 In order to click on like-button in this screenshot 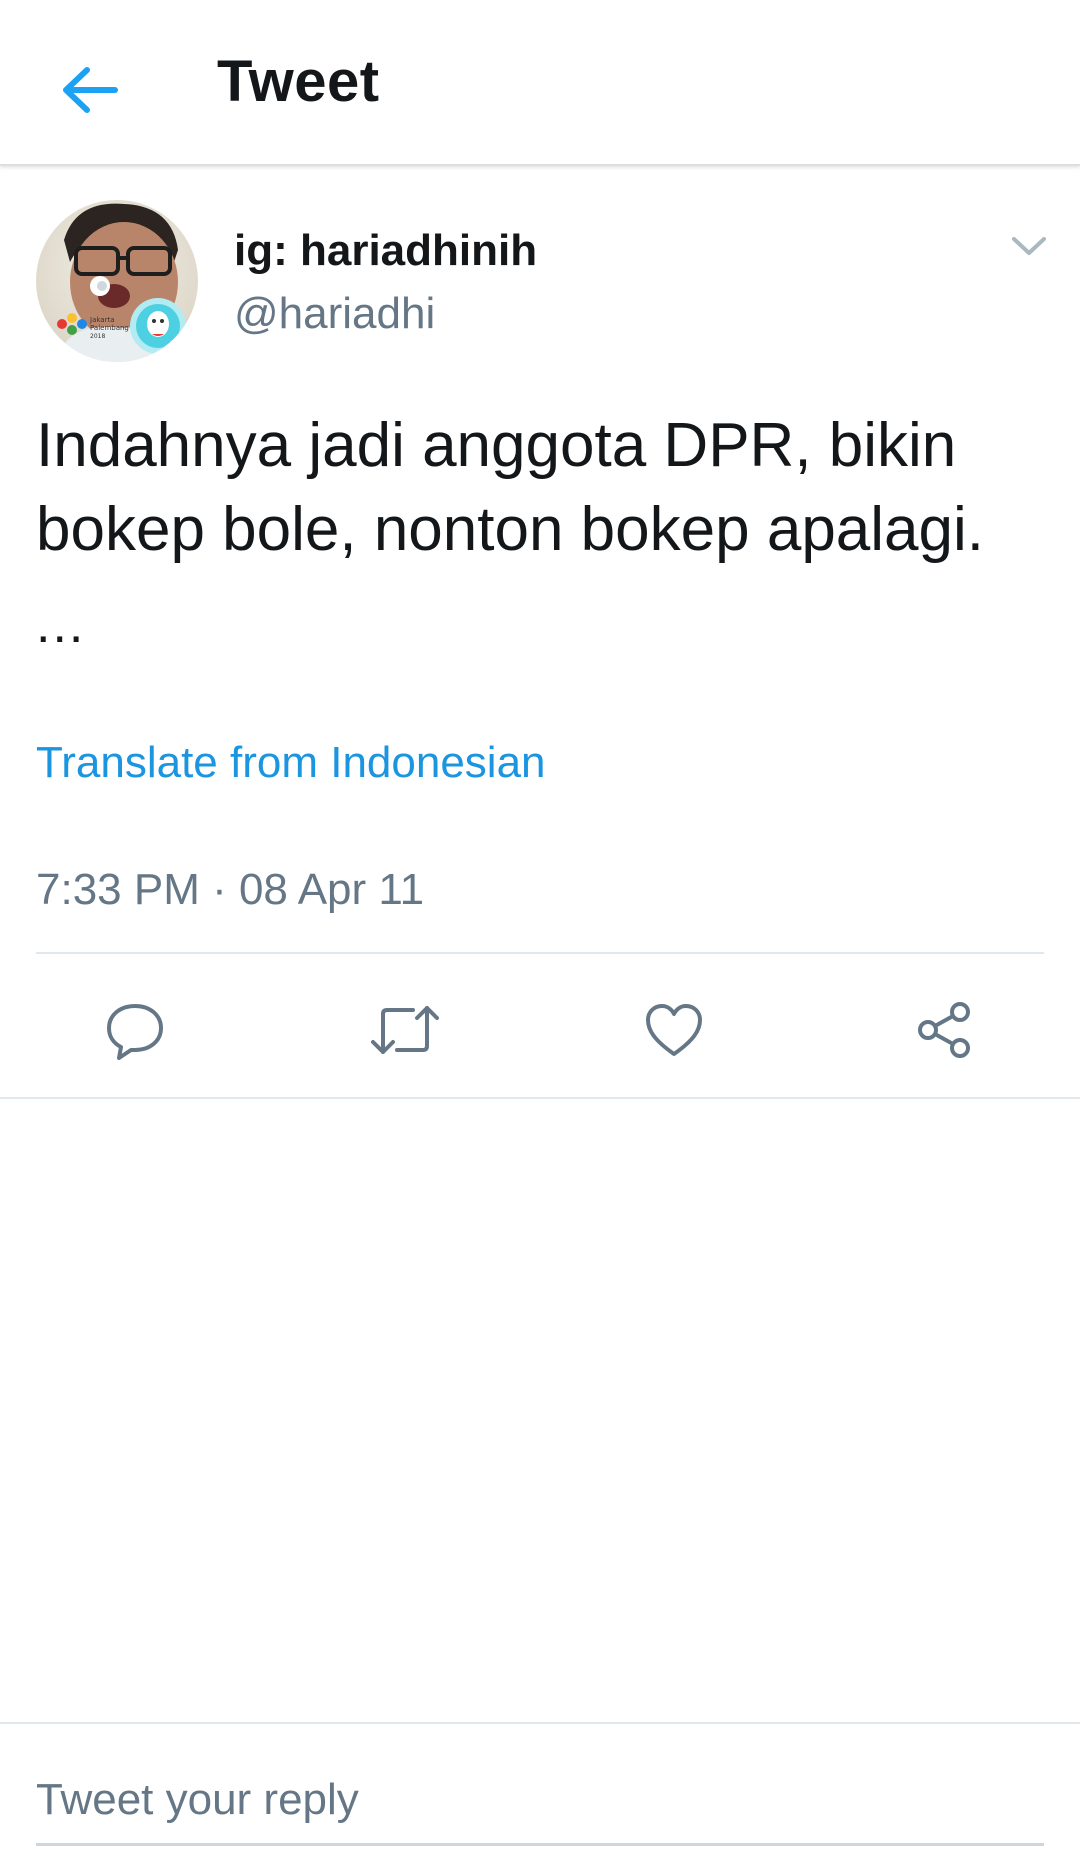, I will do `click(674, 1030)`.